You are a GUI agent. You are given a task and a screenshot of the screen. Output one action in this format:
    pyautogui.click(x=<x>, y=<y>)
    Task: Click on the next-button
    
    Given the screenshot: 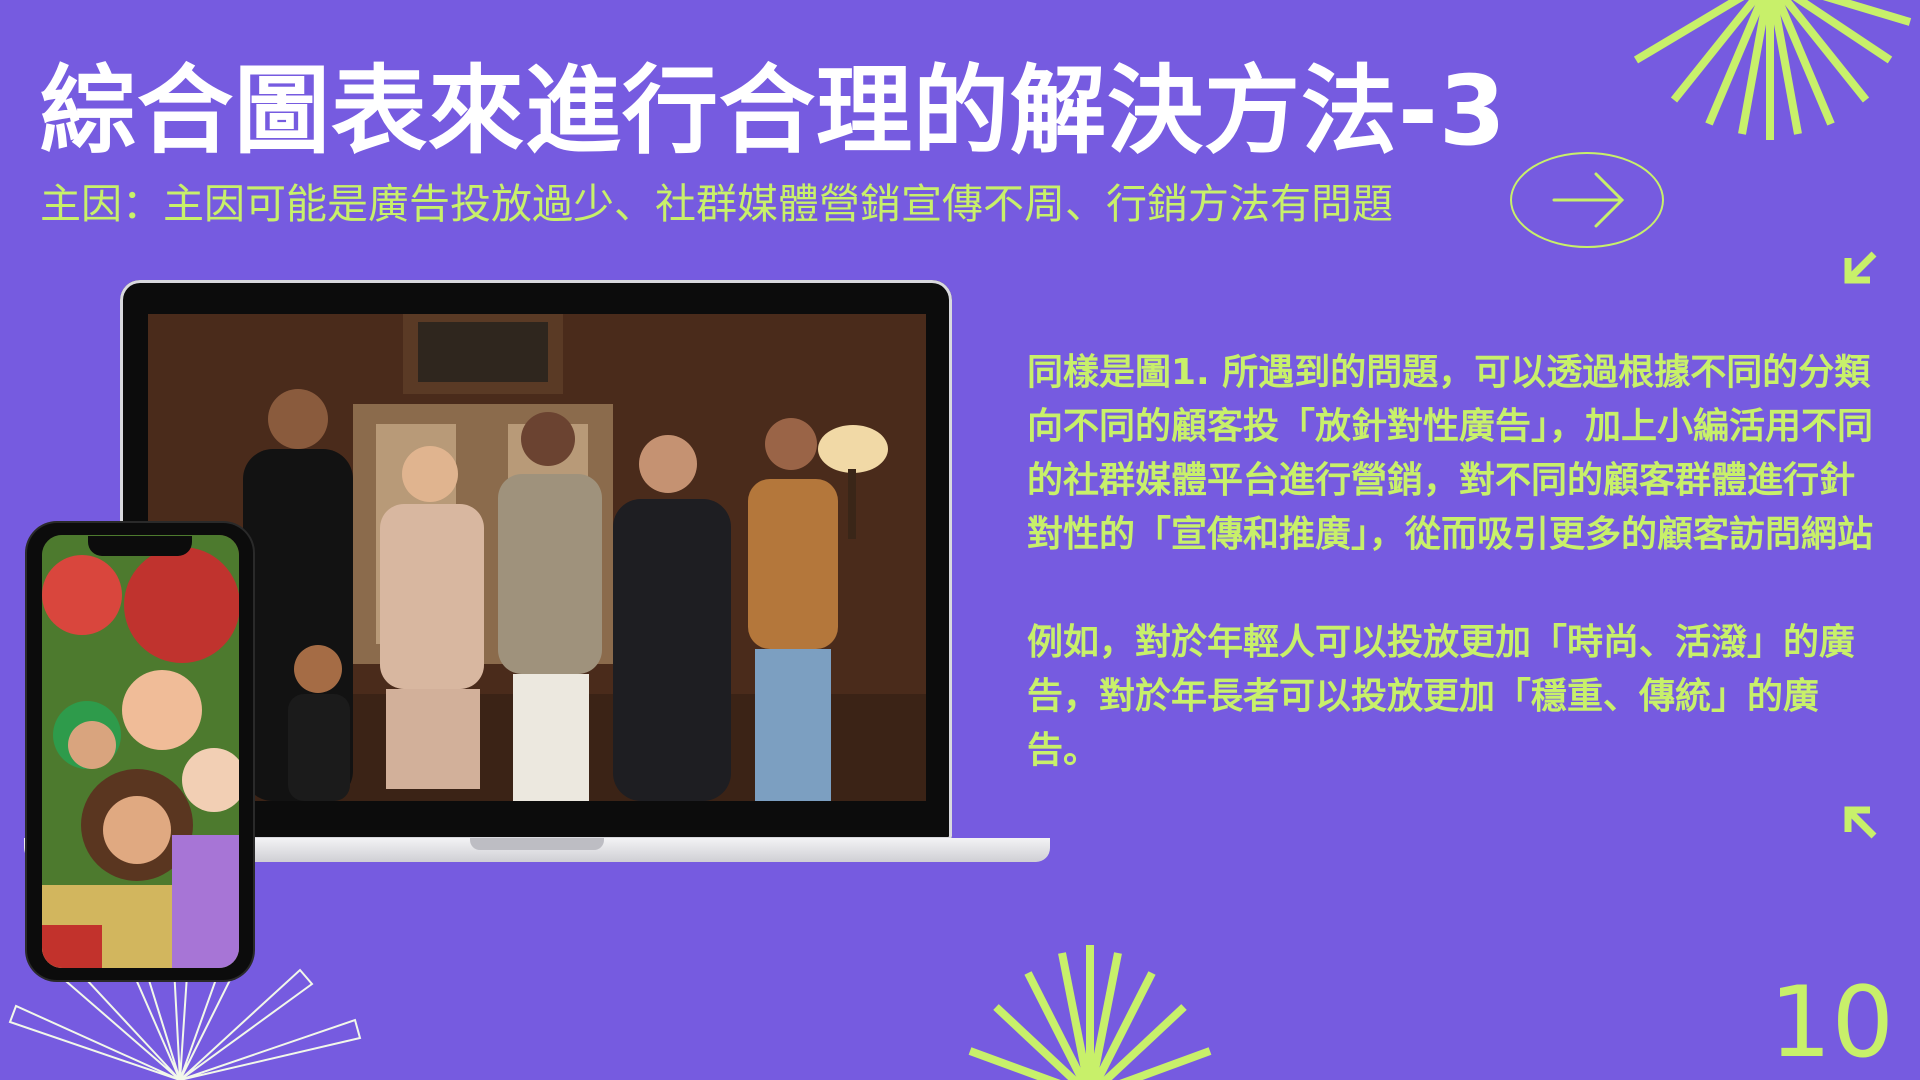 What is the action you would take?
    pyautogui.click(x=1587, y=200)
    